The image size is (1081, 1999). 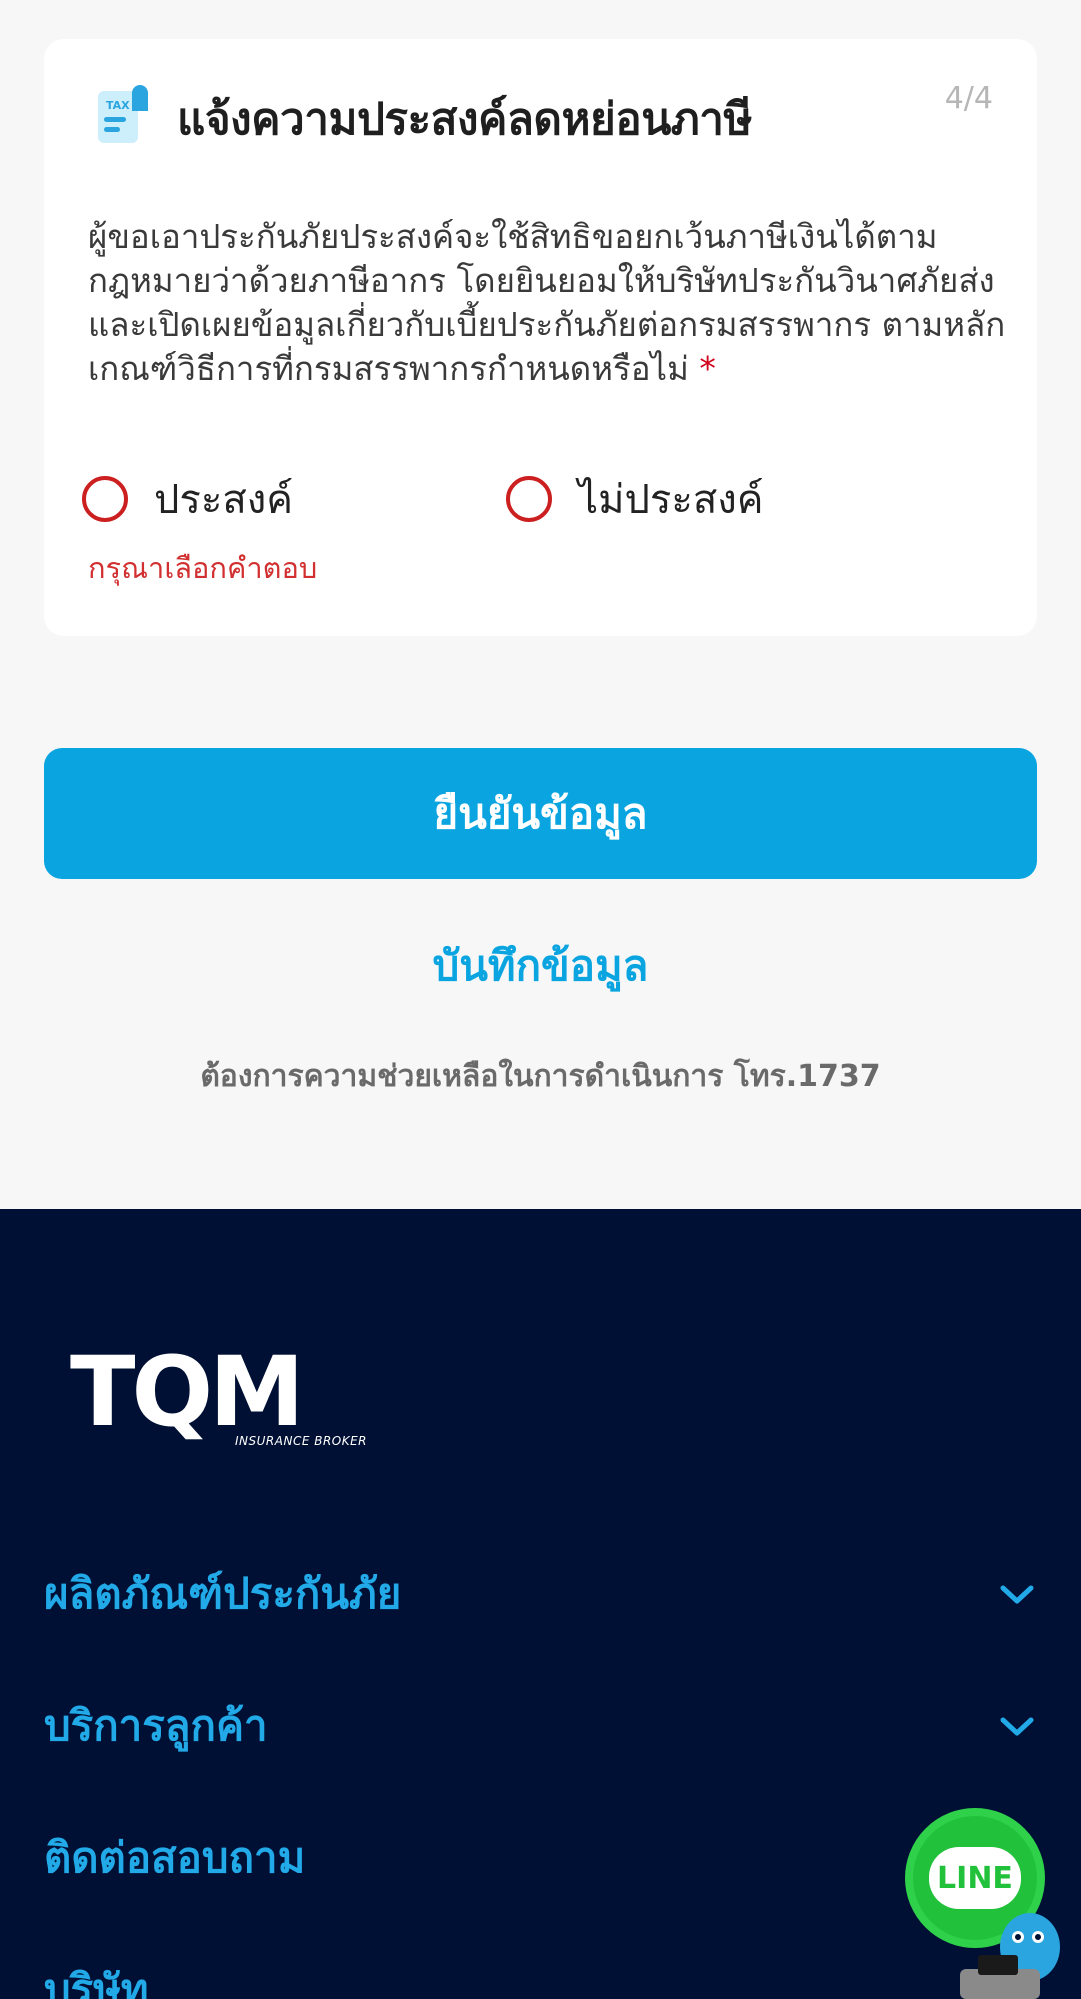 What do you see at coordinates (540, 1858) in the screenshot?
I see `footer-nav-contact: ติดต่อสอบถาม` at bounding box center [540, 1858].